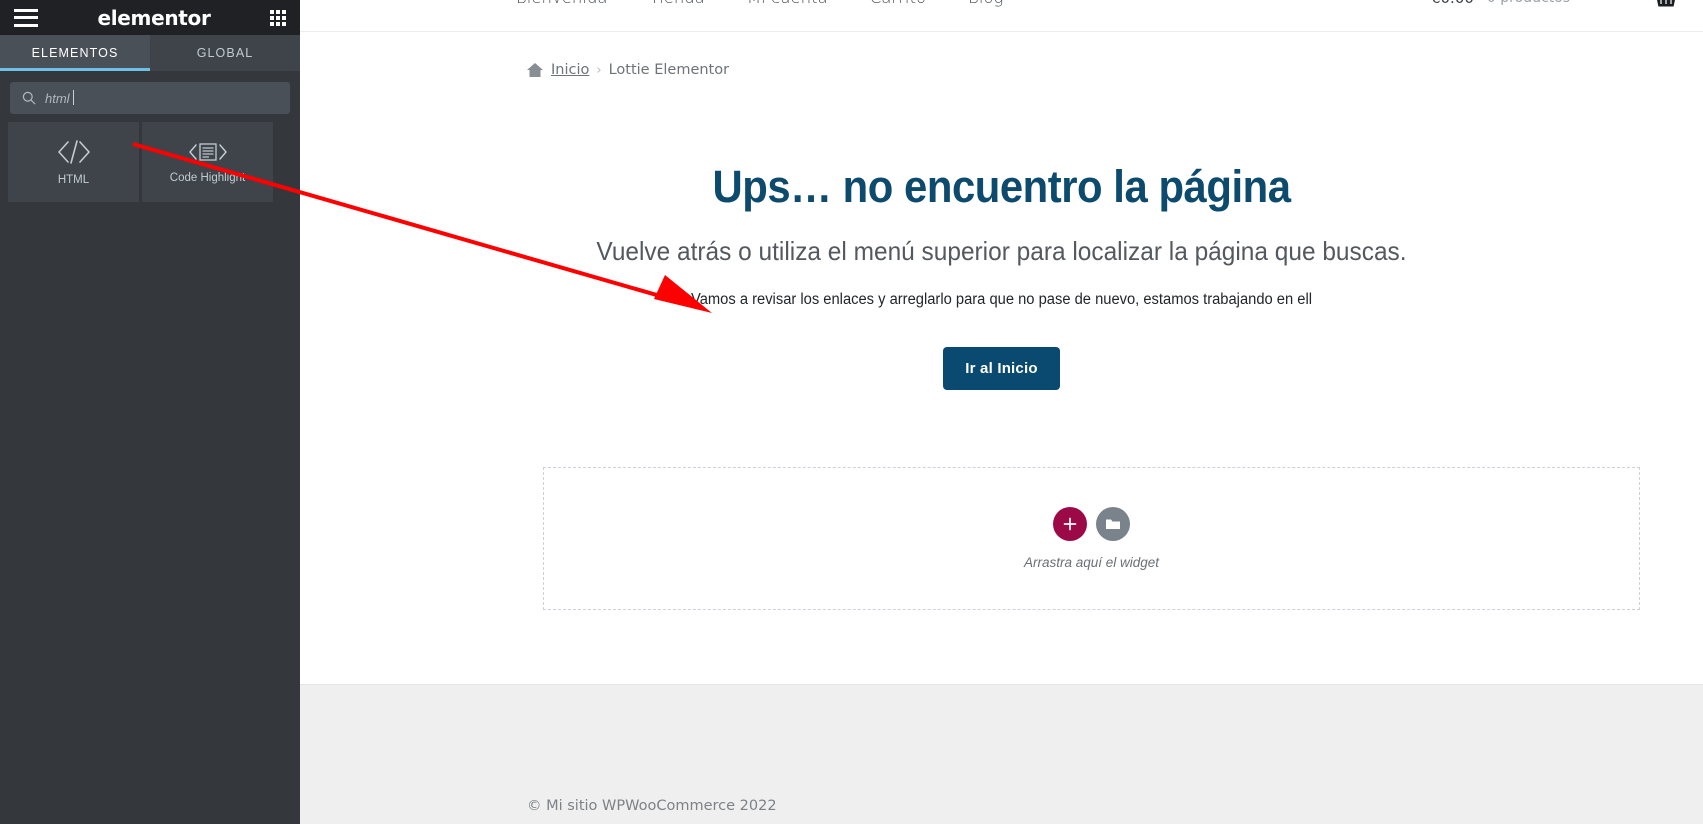  Describe the element at coordinates (562, 3) in the screenshot. I see `nav-item-bienvenida: Bienvenida` at that location.